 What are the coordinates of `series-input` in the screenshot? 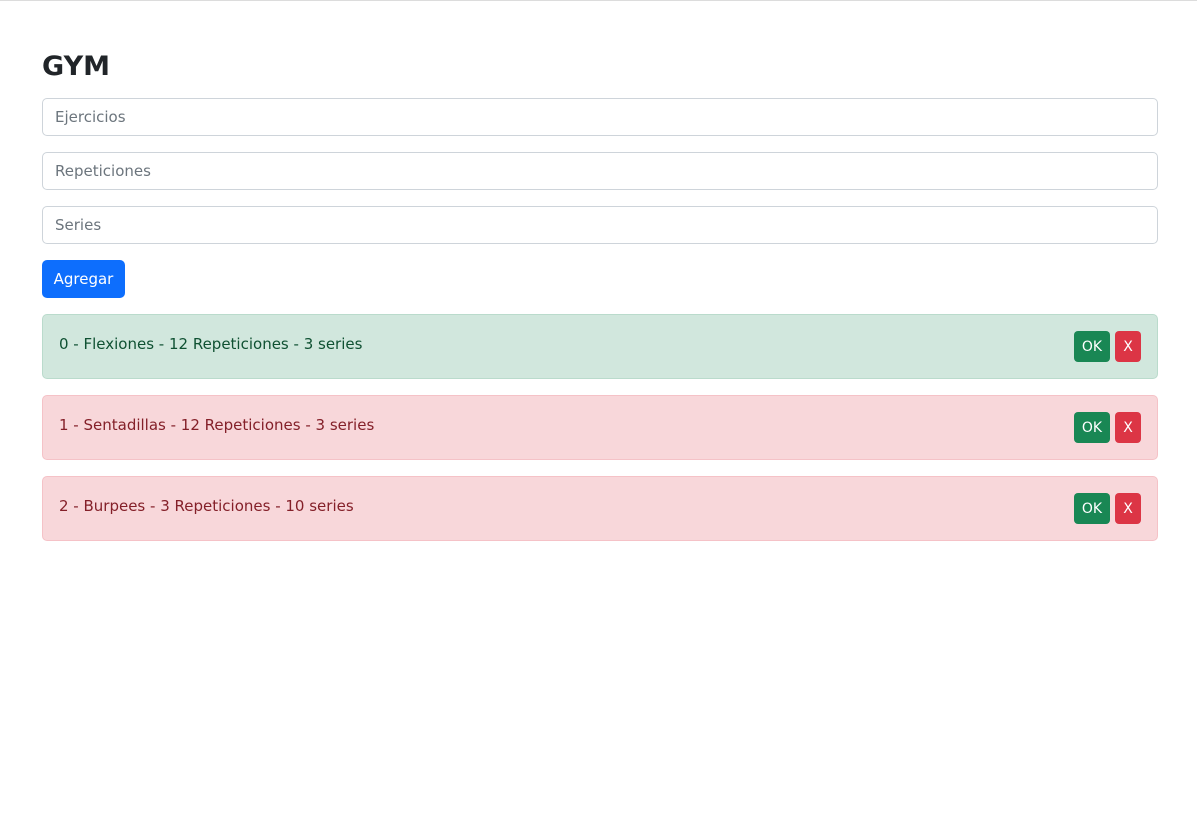 It's located at (600, 225).